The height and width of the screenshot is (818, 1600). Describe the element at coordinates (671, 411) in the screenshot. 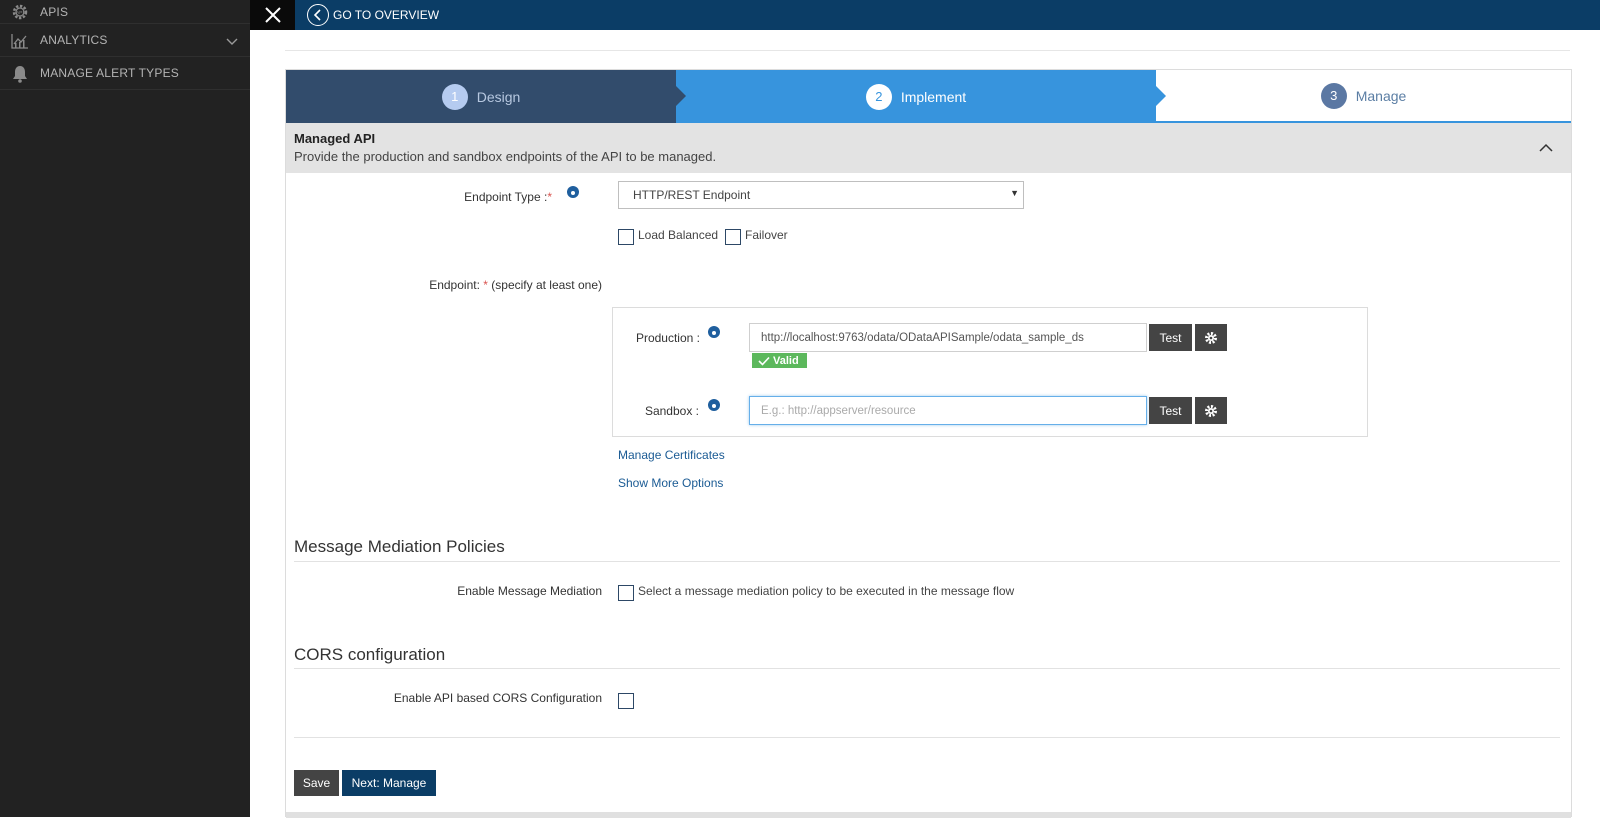

I see `sandbox-label: Sandbox :` at that location.